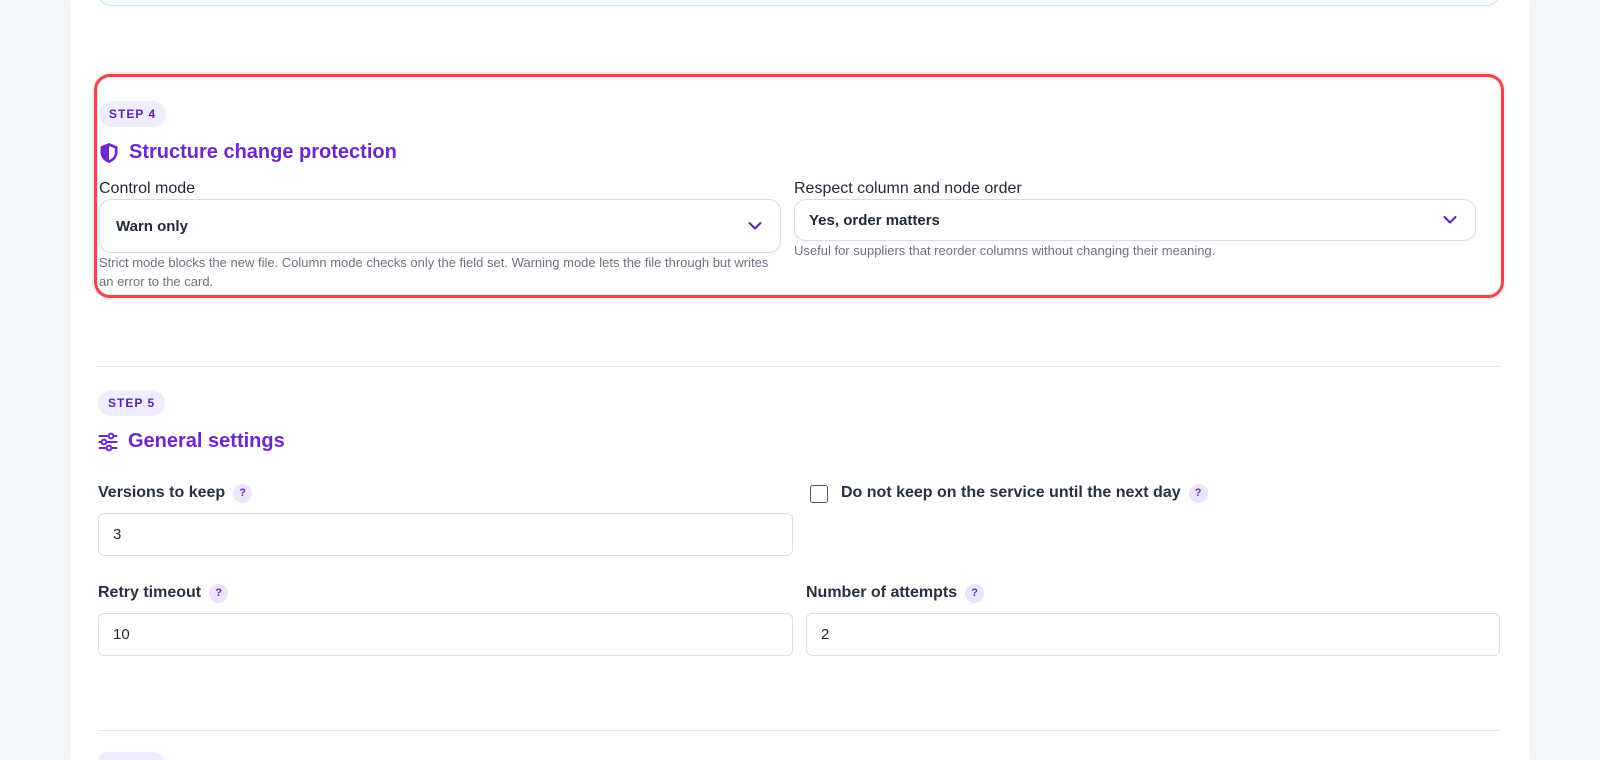  I want to click on order-select: Yes, order matters, so click(1135, 220).